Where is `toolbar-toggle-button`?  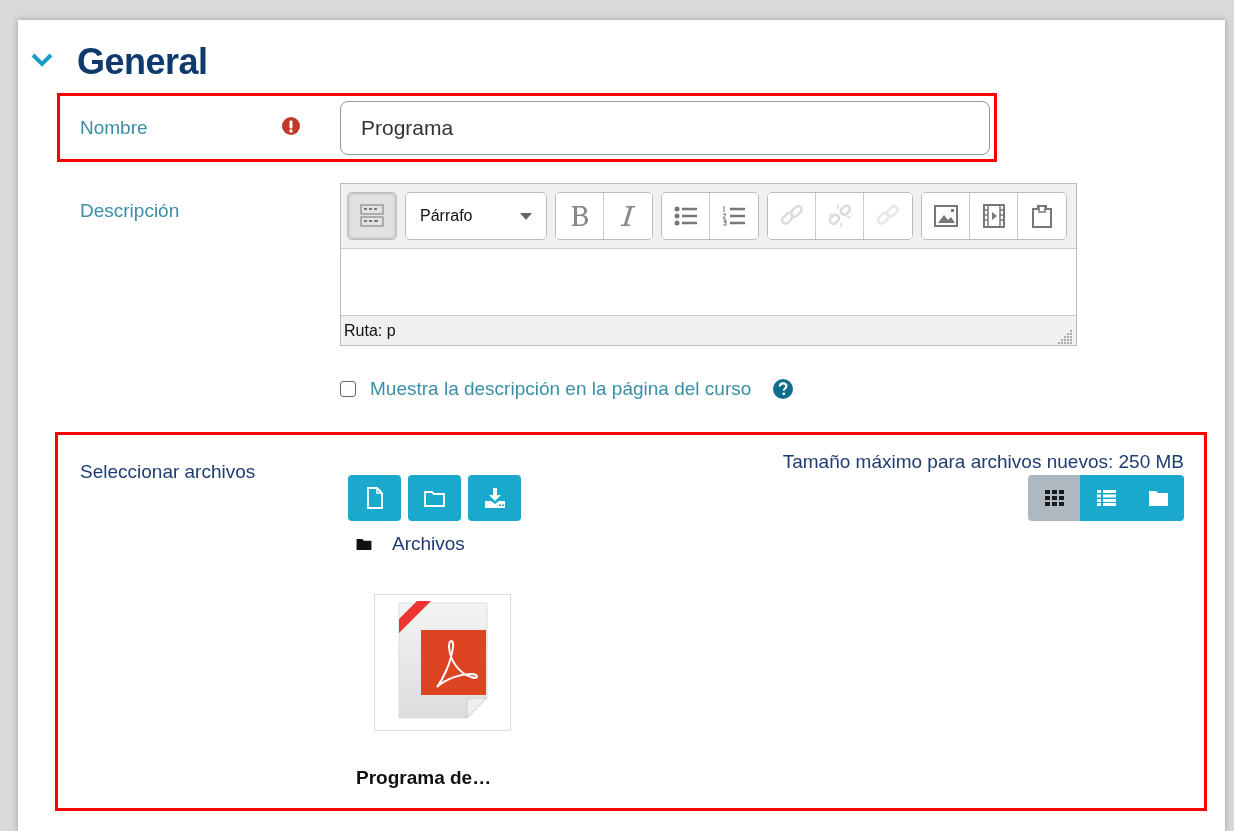
toolbar-toggle-button is located at coordinates (372, 216).